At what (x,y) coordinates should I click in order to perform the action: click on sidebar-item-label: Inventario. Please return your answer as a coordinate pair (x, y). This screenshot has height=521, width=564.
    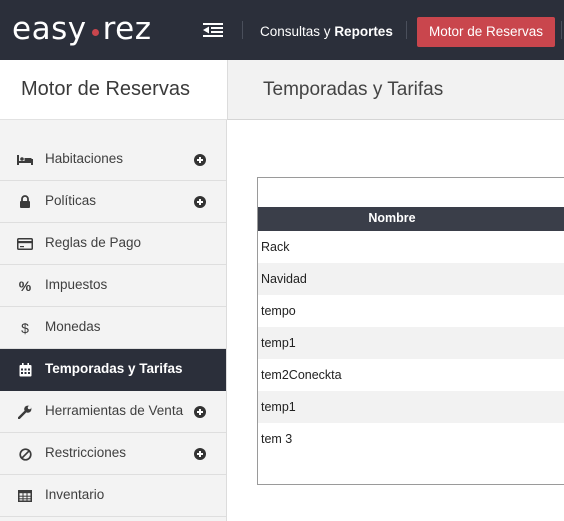
    Looking at the image, I should click on (75, 494).